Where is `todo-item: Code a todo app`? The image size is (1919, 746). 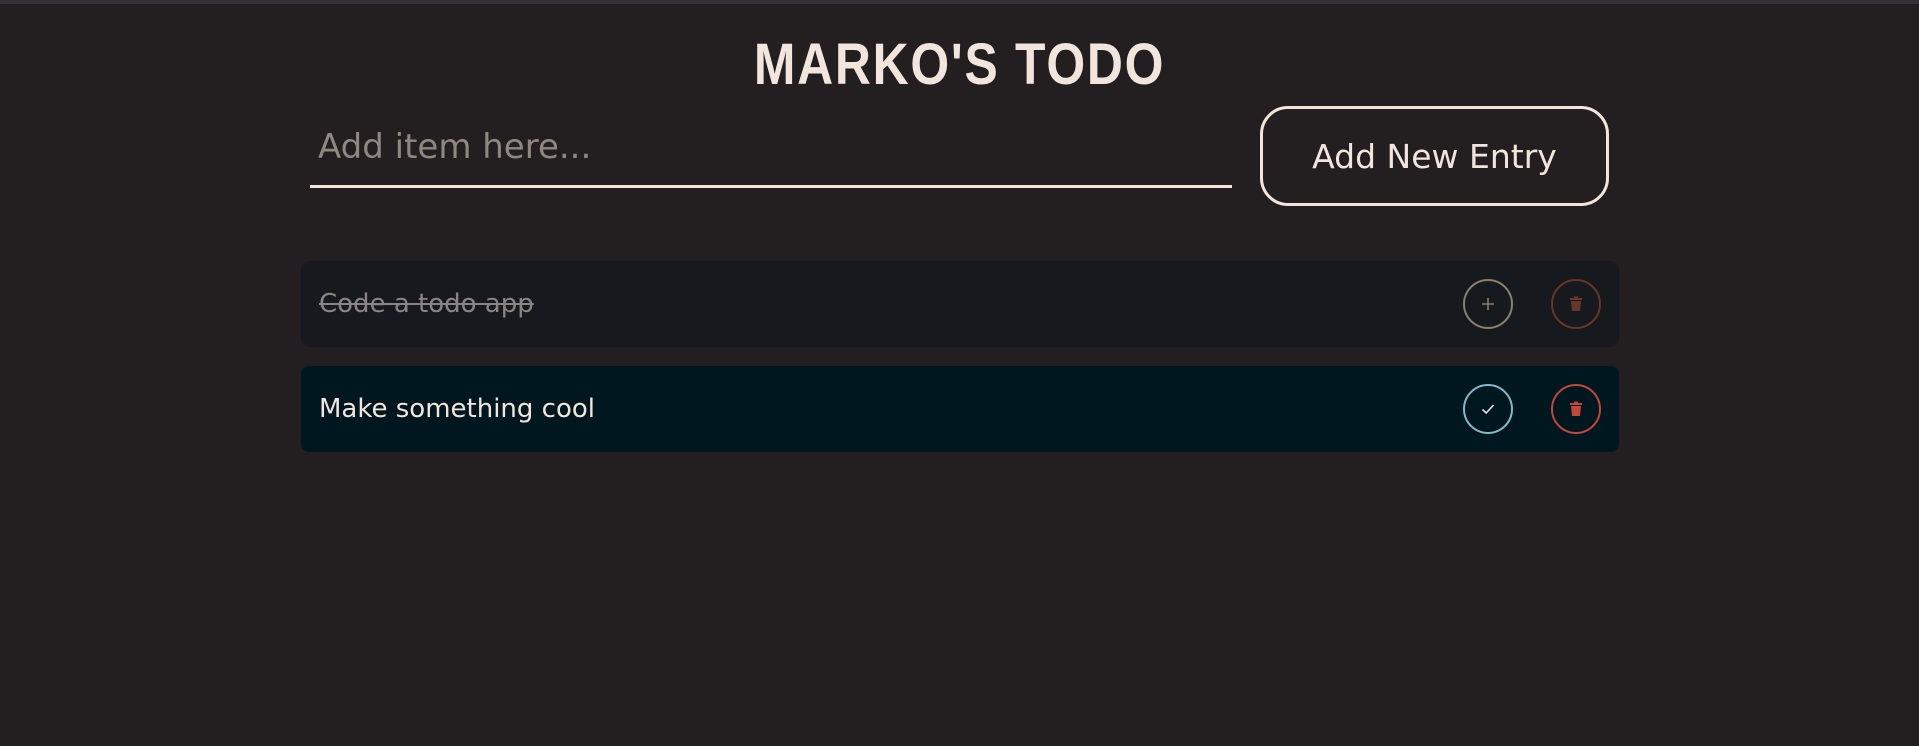 todo-item: Code a todo app is located at coordinates (960, 304).